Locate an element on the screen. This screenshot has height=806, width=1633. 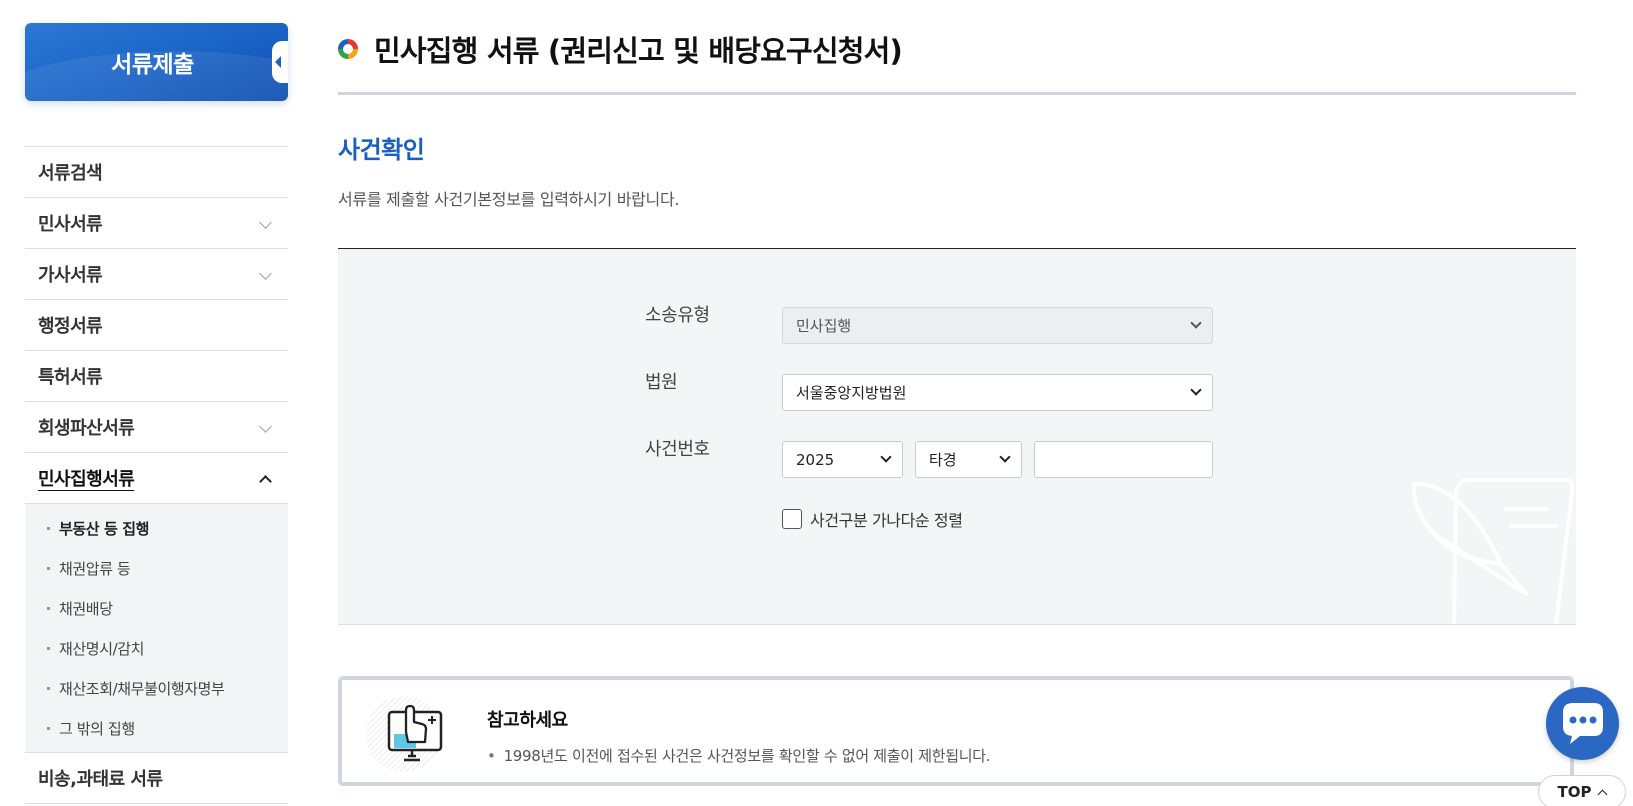
scroll-top-label: TOP is located at coordinates (1574, 792).